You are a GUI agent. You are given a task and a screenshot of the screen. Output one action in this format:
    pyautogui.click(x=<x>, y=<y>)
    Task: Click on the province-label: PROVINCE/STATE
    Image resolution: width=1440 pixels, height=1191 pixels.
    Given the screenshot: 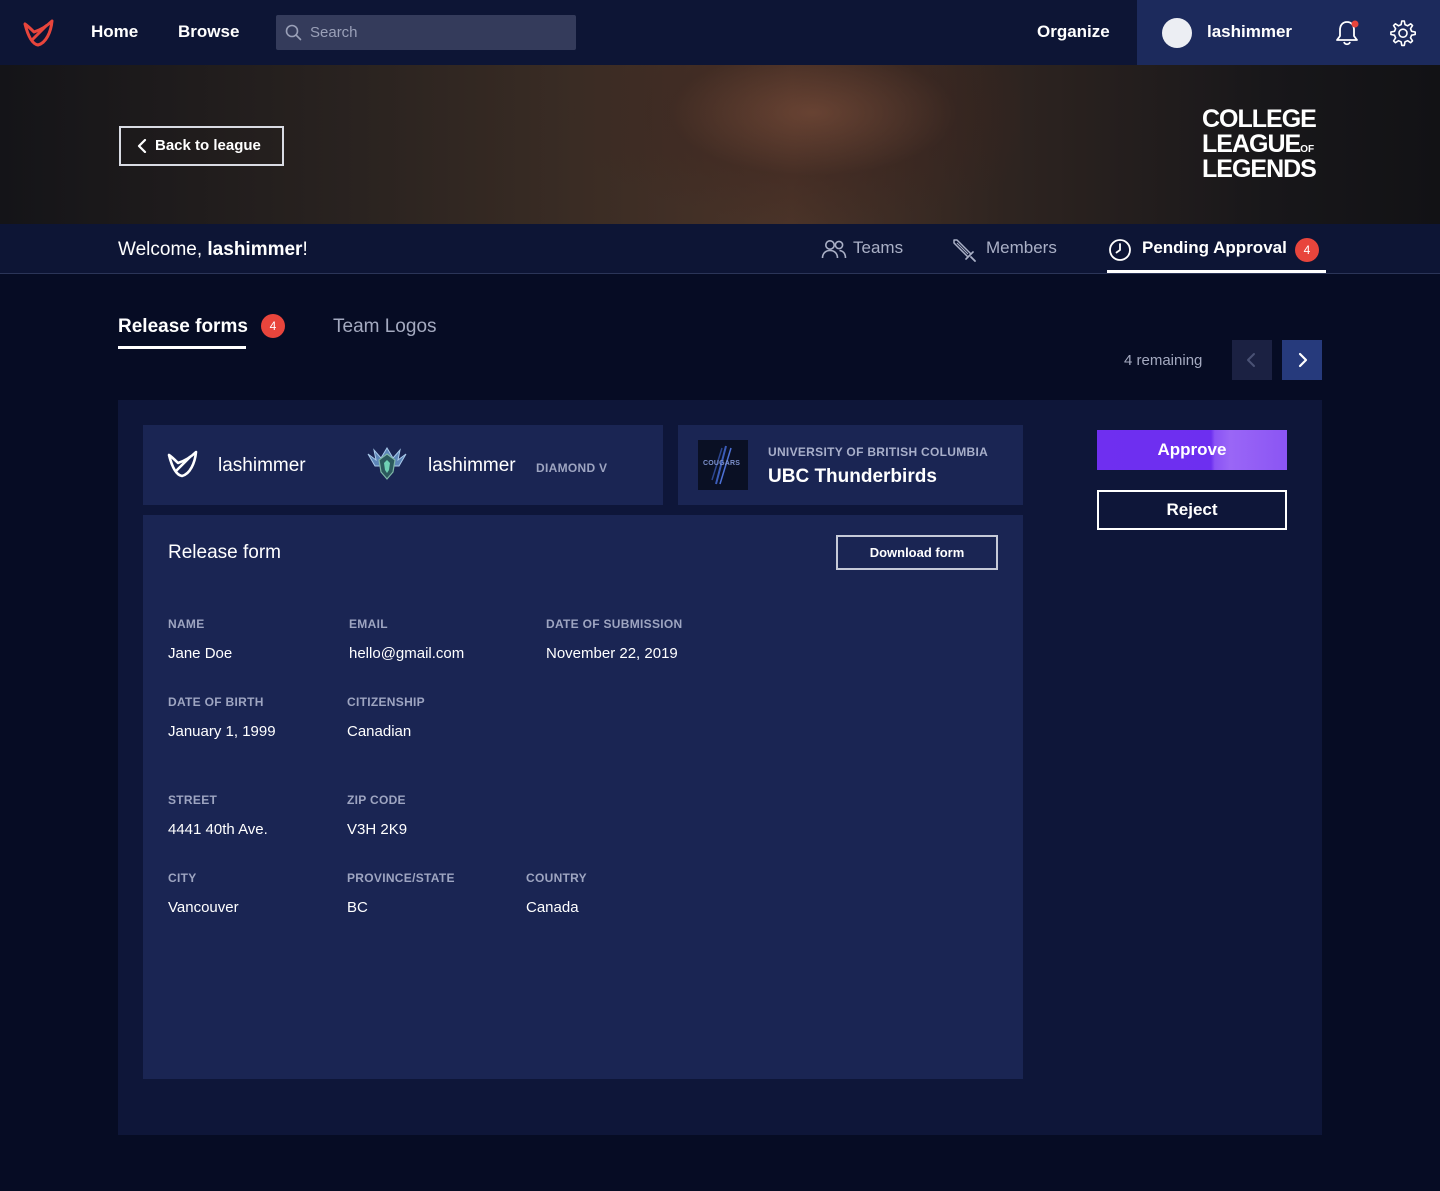 What is the action you would take?
    pyautogui.click(x=401, y=878)
    